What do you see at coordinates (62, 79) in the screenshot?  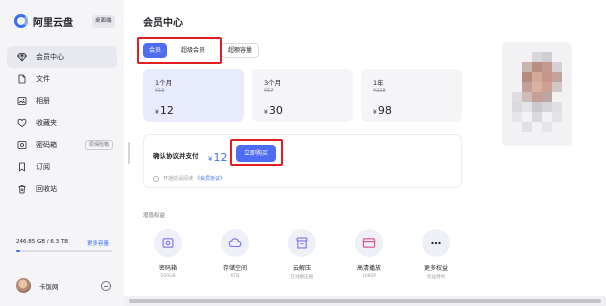 I see `sidebar-item-files: 文件` at bounding box center [62, 79].